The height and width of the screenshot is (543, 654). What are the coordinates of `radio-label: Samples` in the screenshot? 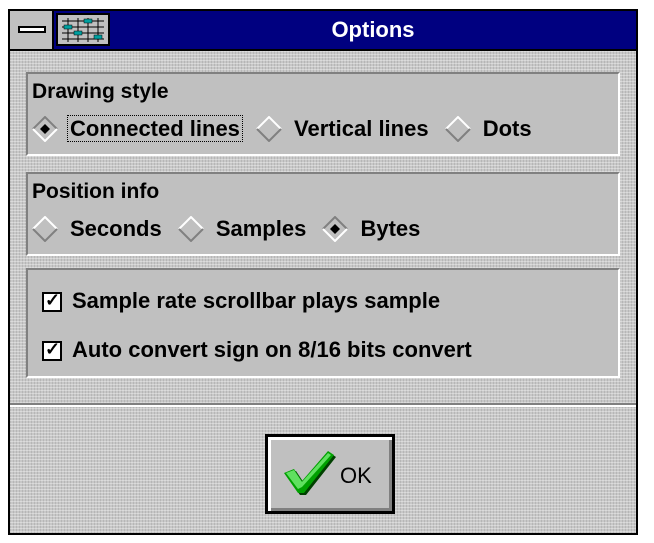 It's located at (261, 228).